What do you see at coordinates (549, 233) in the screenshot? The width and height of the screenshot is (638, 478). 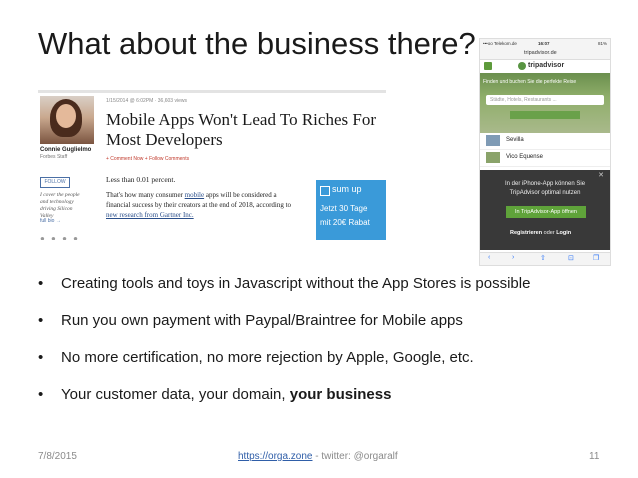 I see `auth-or: oder` at bounding box center [549, 233].